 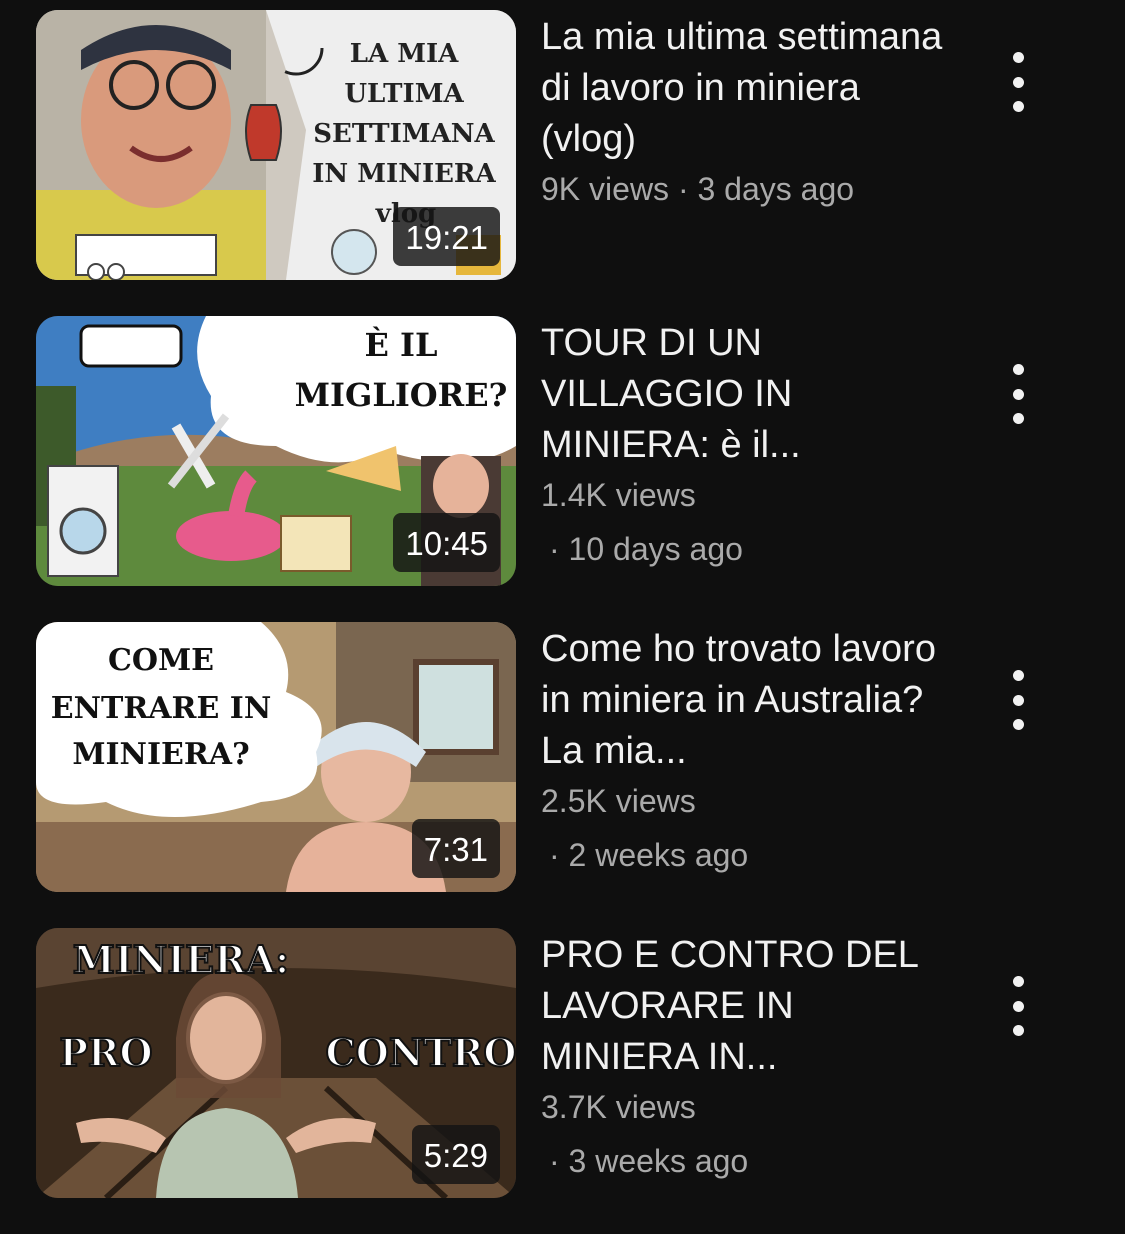 What do you see at coordinates (649, 855) in the screenshot?
I see `video-age: · 2 weeks ago` at bounding box center [649, 855].